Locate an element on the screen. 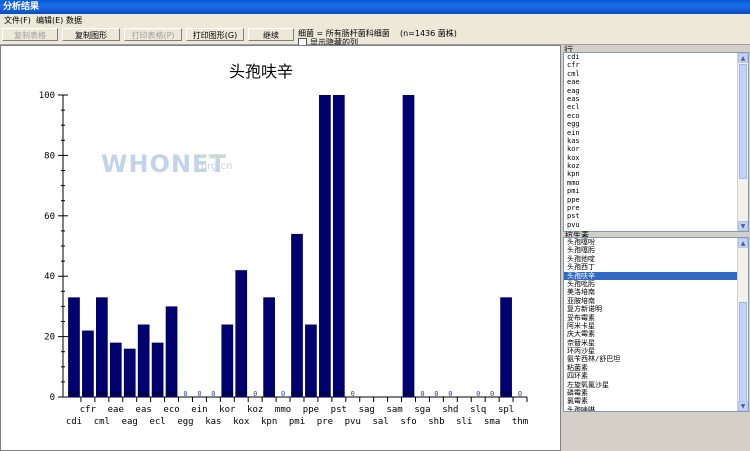  row-list-item: pmi is located at coordinates (656, 191).